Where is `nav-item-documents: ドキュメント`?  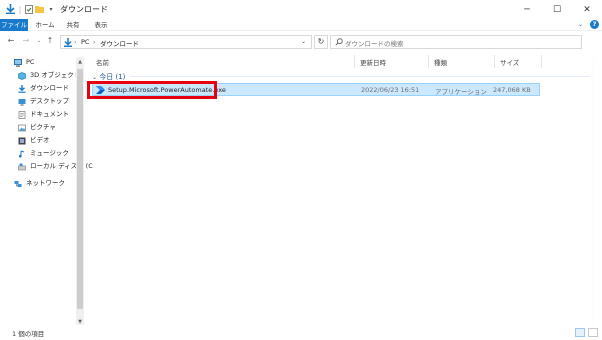 nav-item-documents: ドキュメント is located at coordinates (43, 114).